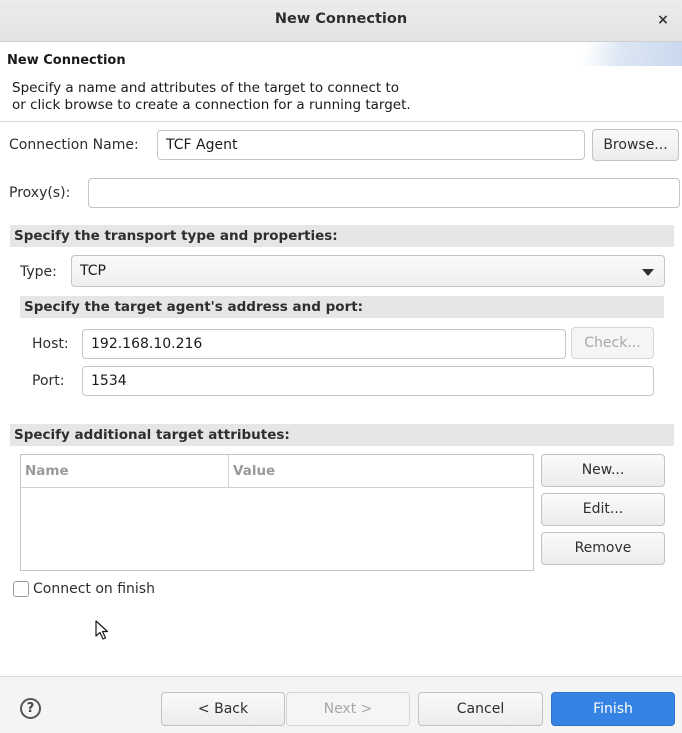 Image resolution: width=682 pixels, height=733 pixels. I want to click on host-input: 192.168.10.216, so click(324, 344).